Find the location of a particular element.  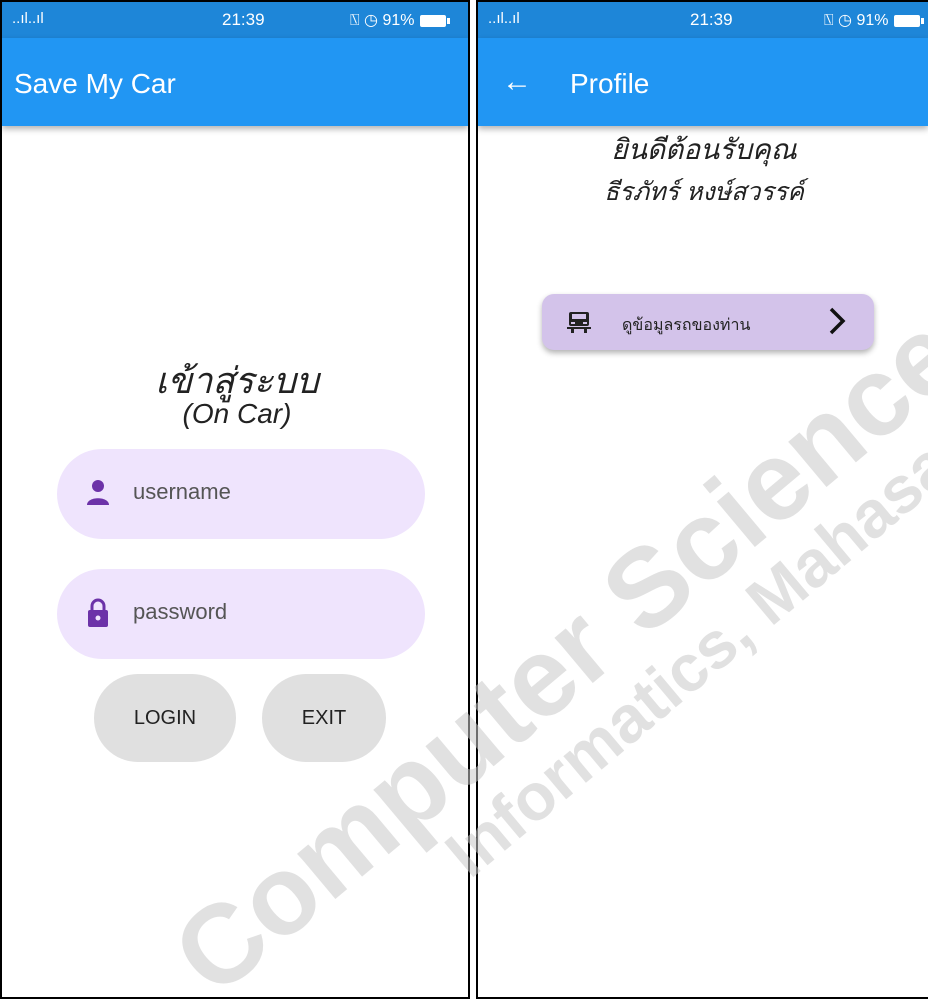

app-title: Save My Car is located at coordinates (95, 83).